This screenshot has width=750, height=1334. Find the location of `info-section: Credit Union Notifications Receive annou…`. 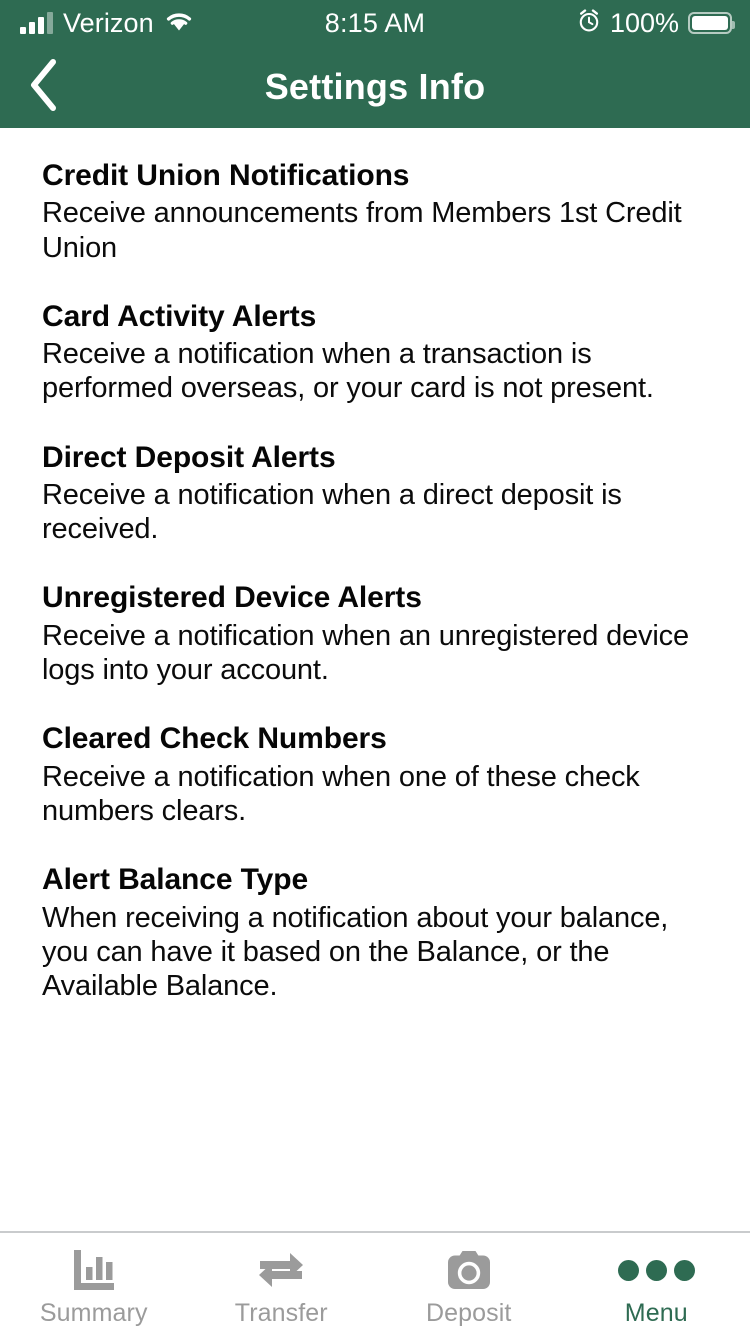

info-section: Credit Union Notifications Receive annou… is located at coordinates (375, 211).